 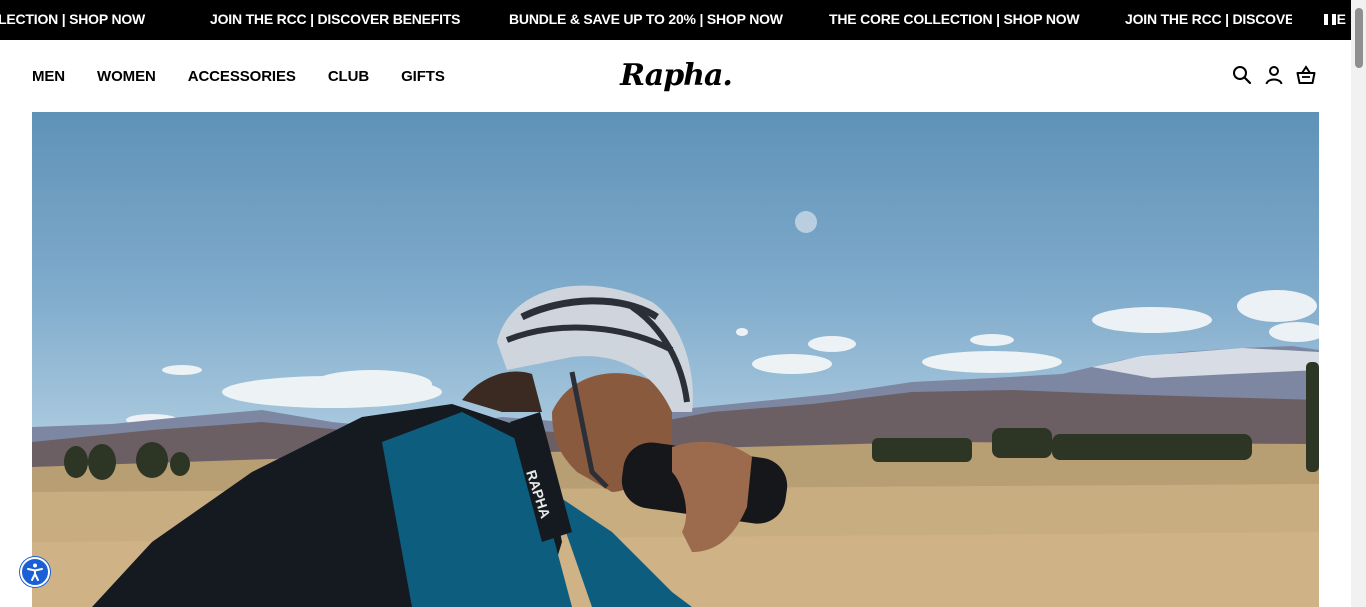 I want to click on pause-icon, so click(x=1326, y=19).